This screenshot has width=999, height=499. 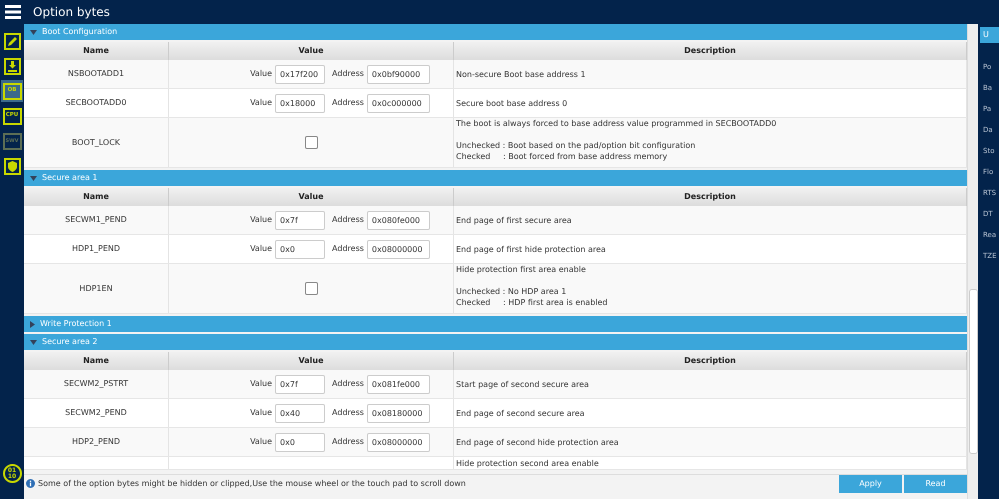 What do you see at coordinates (96, 103) in the screenshot?
I see `option-name: SECBOOTADD0` at bounding box center [96, 103].